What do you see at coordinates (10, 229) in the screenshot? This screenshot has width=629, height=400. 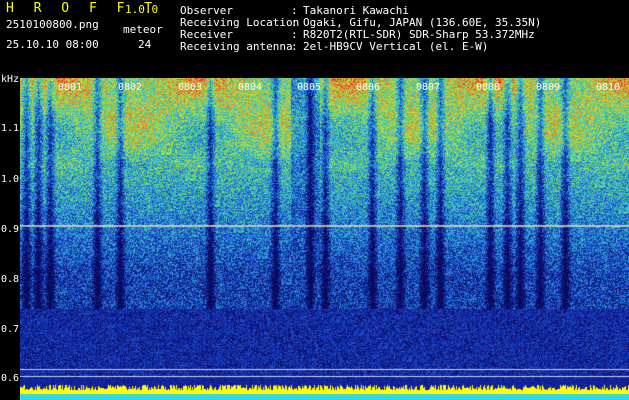 I see `y-tick-0-9: 0.9` at bounding box center [10, 229].